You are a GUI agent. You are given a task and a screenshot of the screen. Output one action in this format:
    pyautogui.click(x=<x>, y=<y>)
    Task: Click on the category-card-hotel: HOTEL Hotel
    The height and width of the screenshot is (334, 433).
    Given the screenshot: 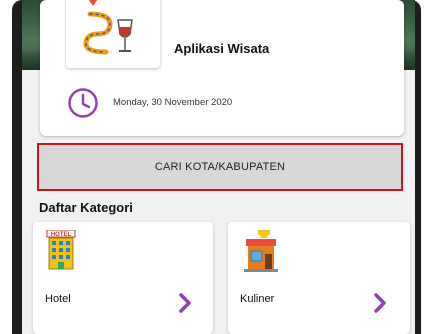 What is the action you would take?
    pyautogui.click(x=123, y=278)
    